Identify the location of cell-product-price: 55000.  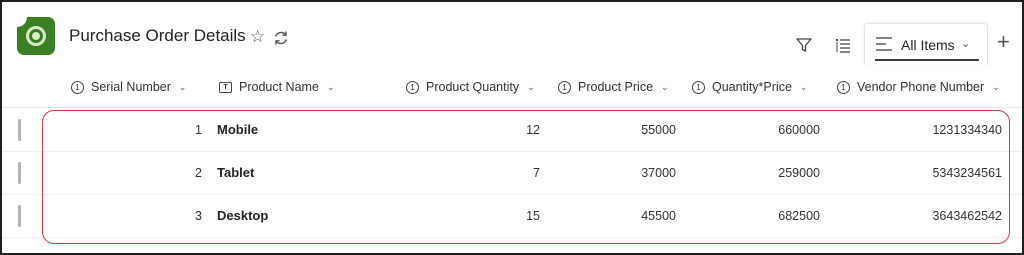
(658, 130).